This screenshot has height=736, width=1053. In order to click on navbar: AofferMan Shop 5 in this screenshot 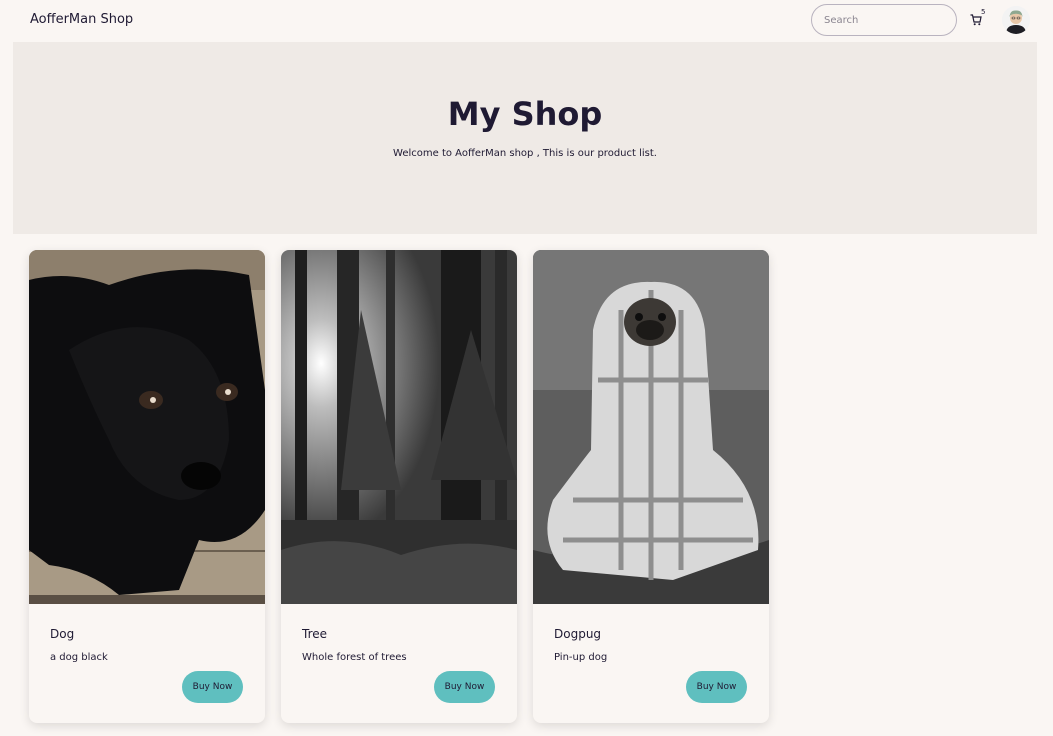, I will do `click(526, 21)`.